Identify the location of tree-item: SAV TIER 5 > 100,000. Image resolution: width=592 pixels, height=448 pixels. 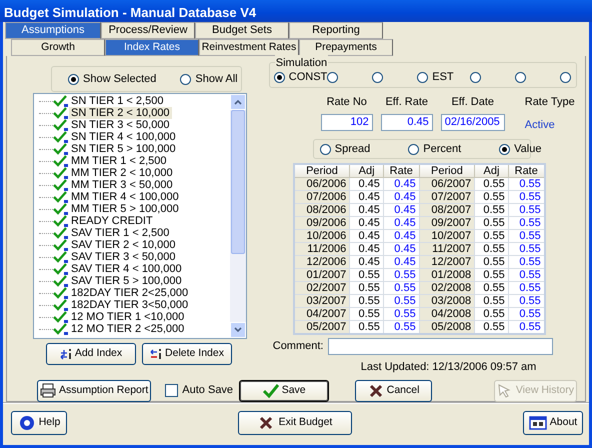
(126, 281).